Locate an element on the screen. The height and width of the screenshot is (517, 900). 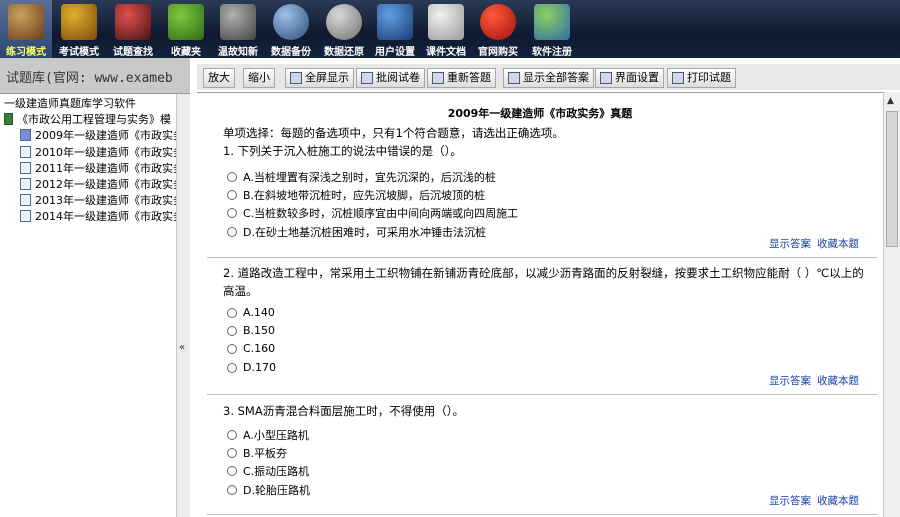
toolbar-3-button: 试题查找 is located at coordinates (133, 29).